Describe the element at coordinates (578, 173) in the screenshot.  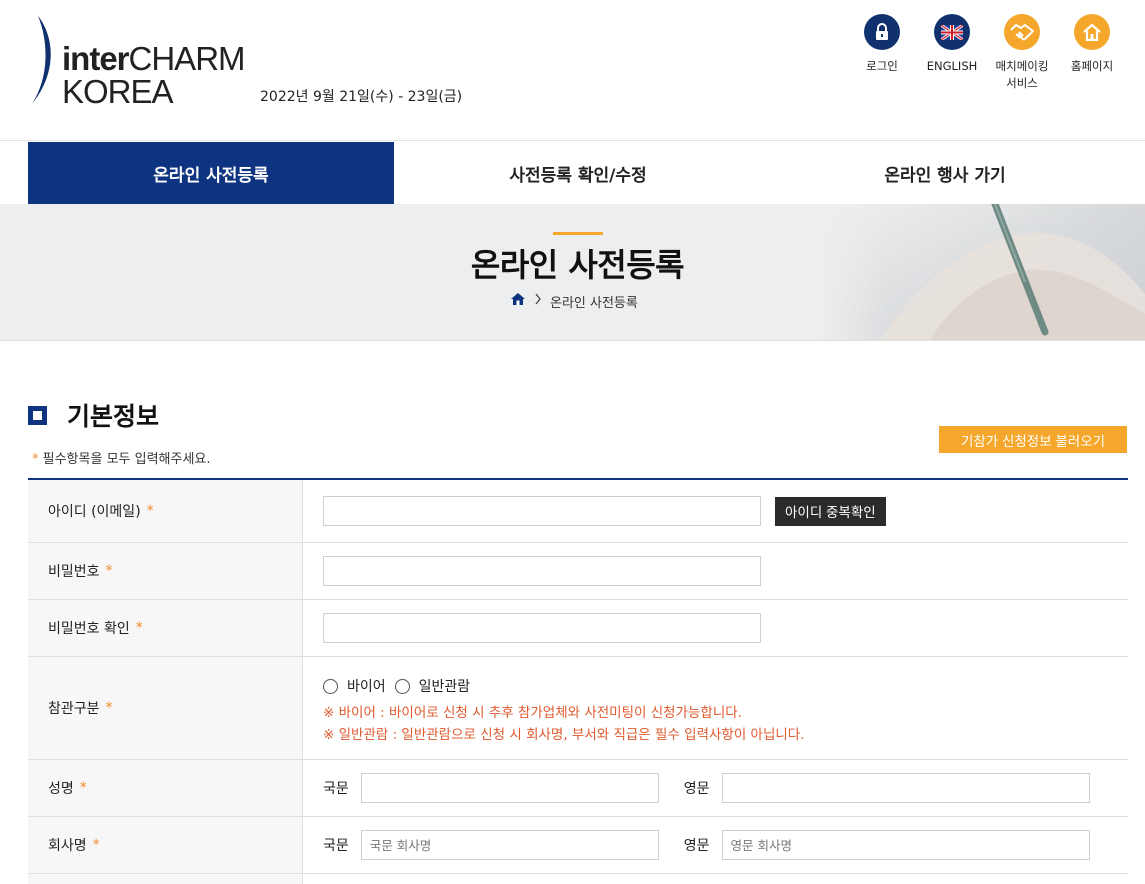
I see `tab-registration-check: 사전등록 확인/수정` at that location.